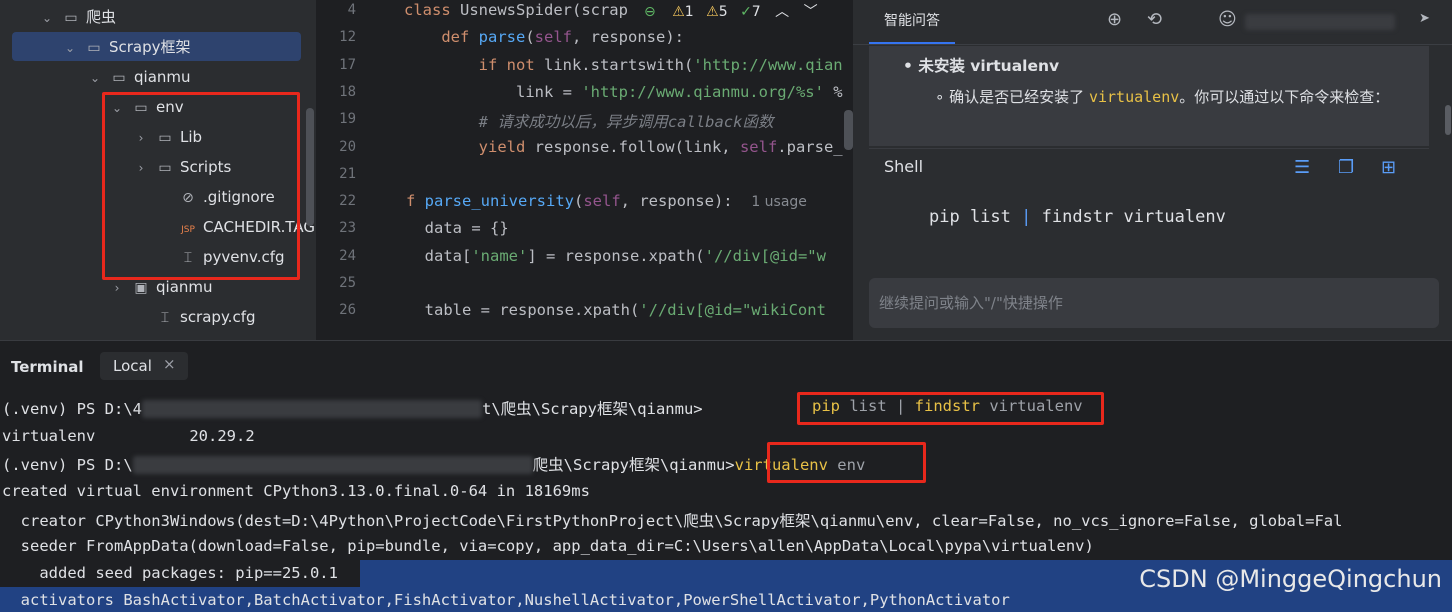 Image resolution: width=1452 pixels, height=612 pixels. What do you see at coordinates (1290, 579) in the screenshot?
I see `csdn-watermark: CSDN @MinggeQingchun` at bounding box center [1290, 579].